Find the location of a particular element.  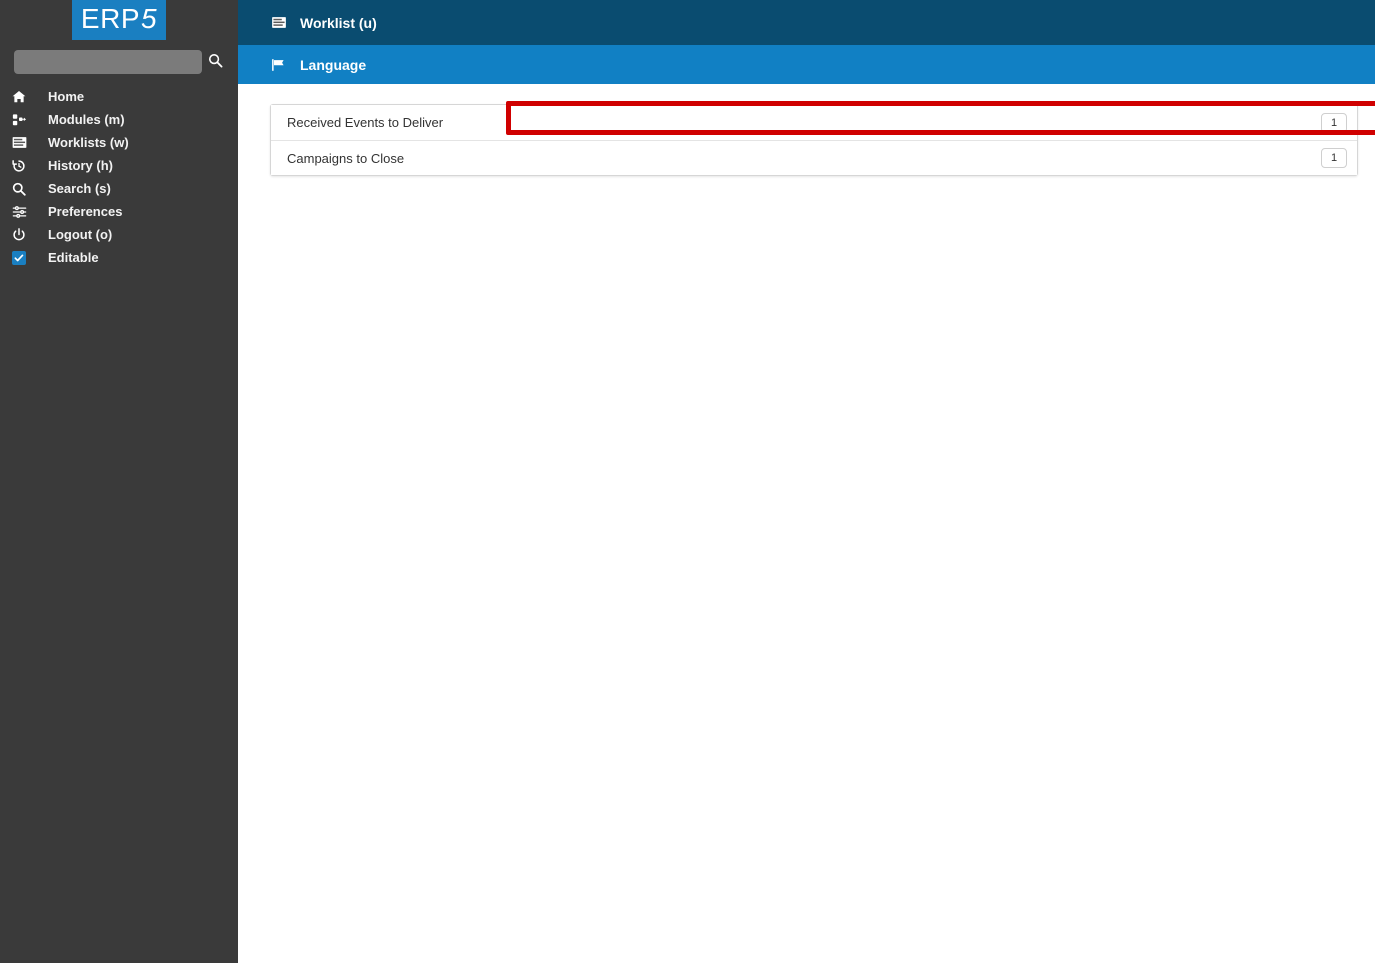

search-submit-button is located at coordinates (215, 62).